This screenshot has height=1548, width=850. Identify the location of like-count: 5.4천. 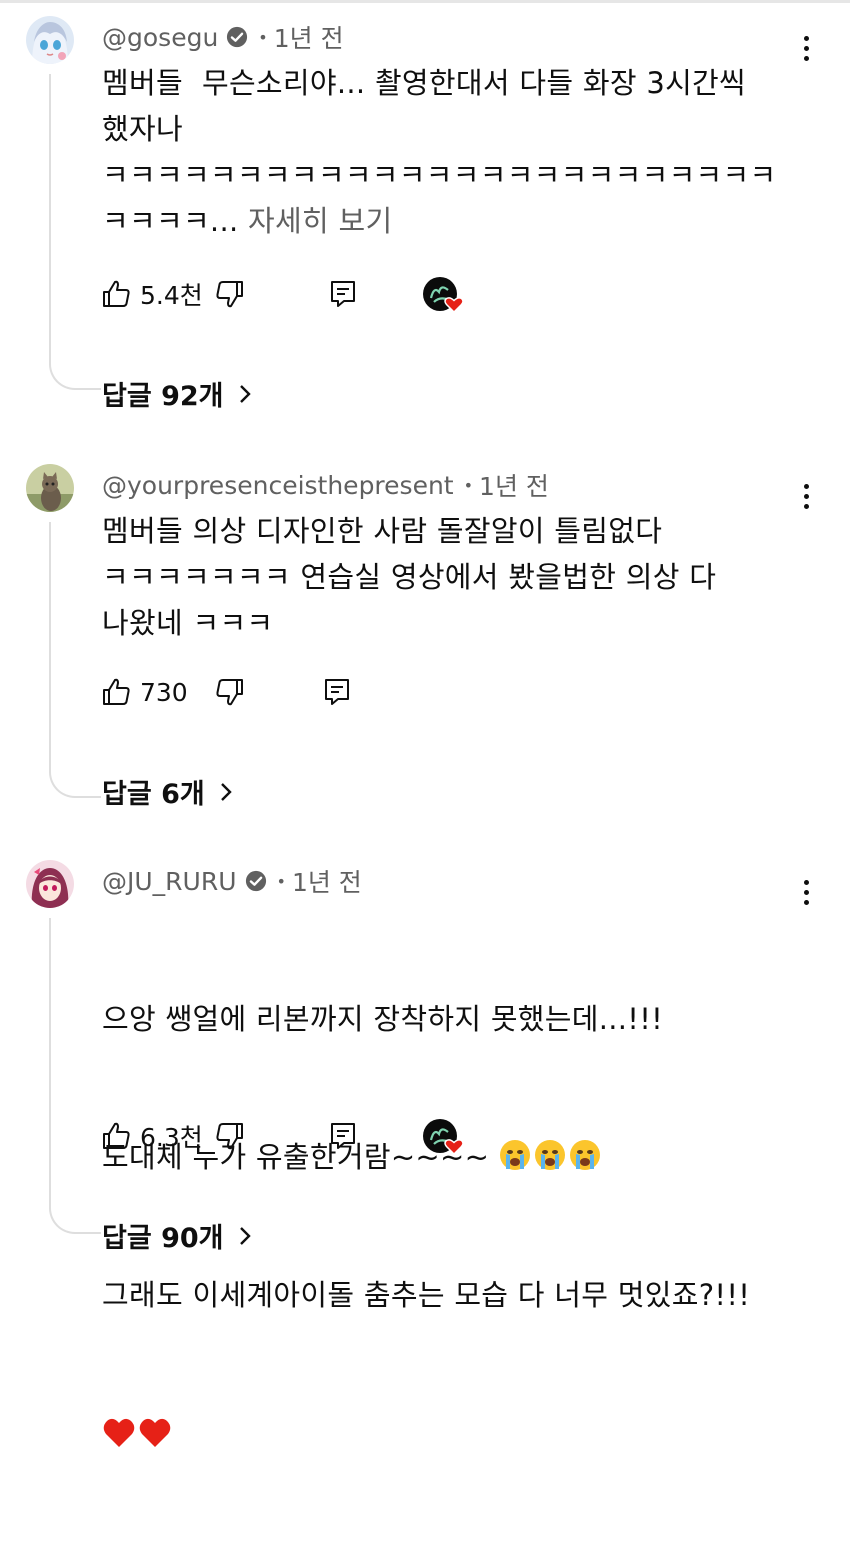
(171, 295).